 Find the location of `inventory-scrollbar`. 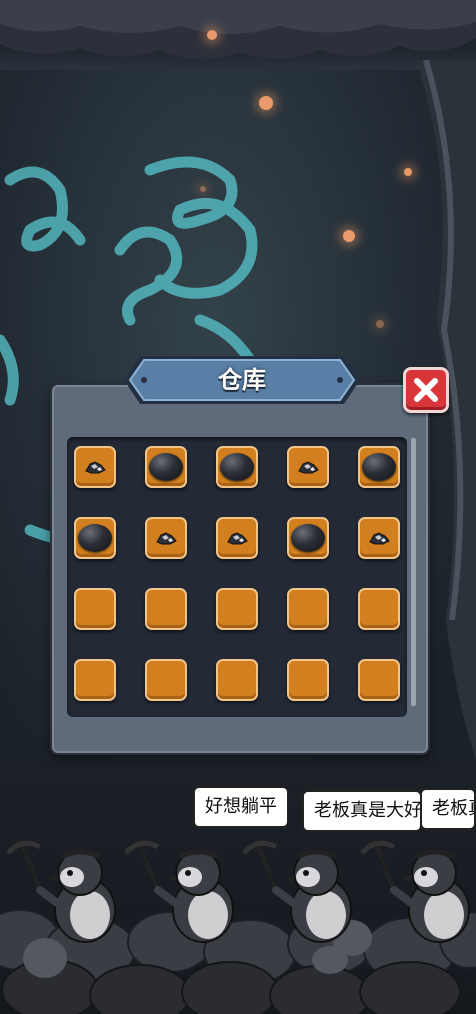

inventory-scrollbar is located at coordinates (413, 572).